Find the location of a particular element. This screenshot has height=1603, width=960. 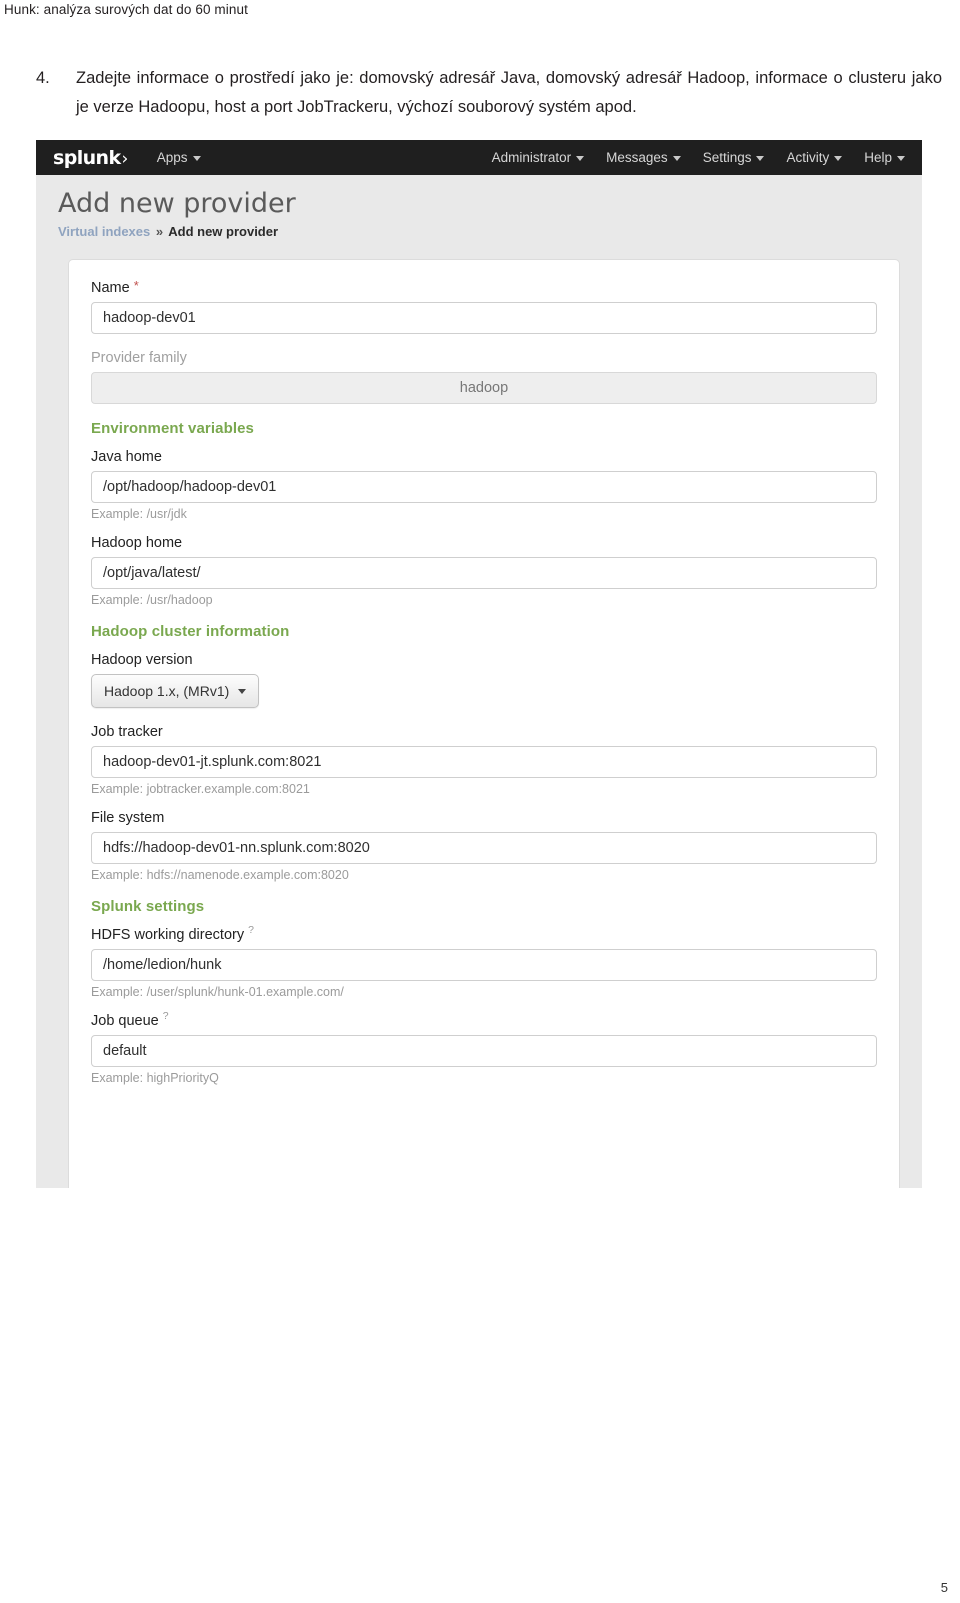

nav-item-apps-label: Apps is located at coordinates (172, 157).